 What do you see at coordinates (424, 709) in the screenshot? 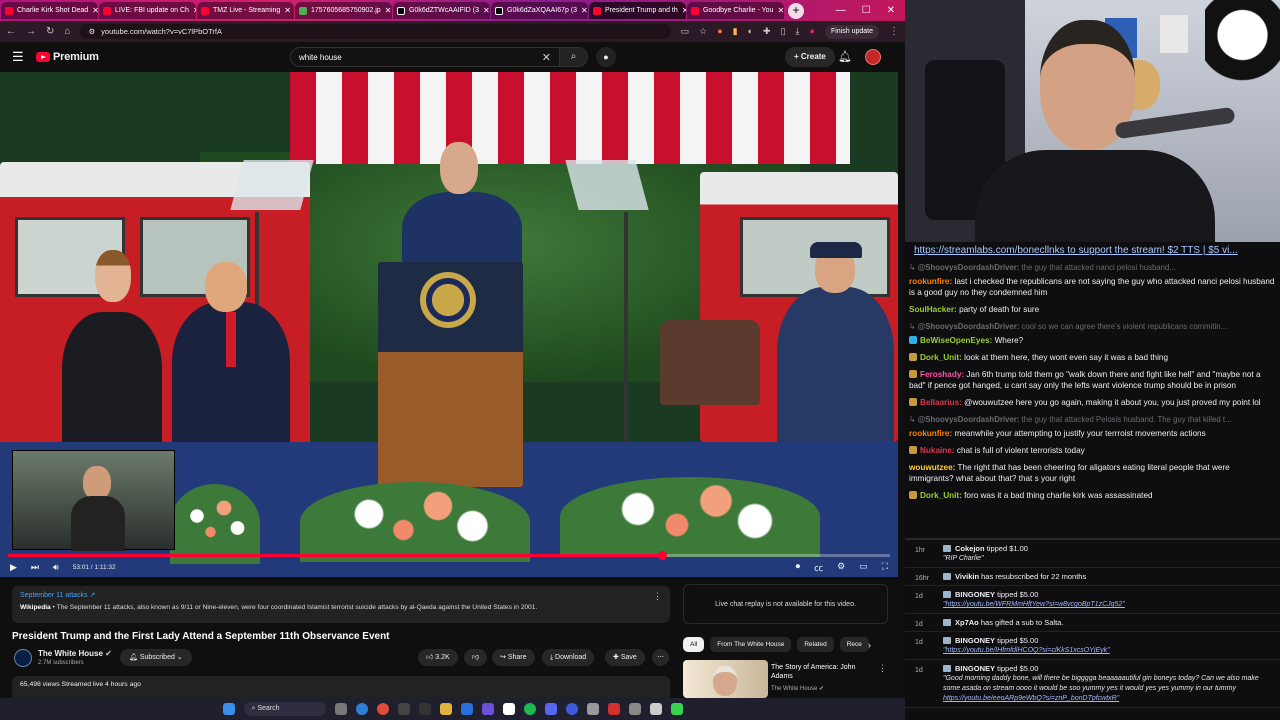
I see `terminal-icon` at bounding box center [424, 709].